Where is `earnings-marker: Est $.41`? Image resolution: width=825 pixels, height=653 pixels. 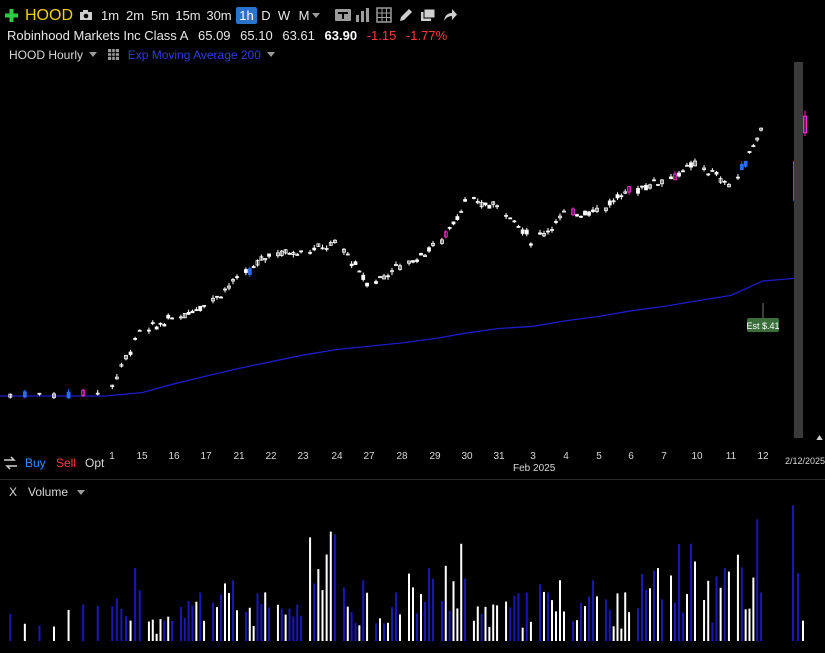
earnings-marker: Est $.41 is located at coordinates (763, 317).